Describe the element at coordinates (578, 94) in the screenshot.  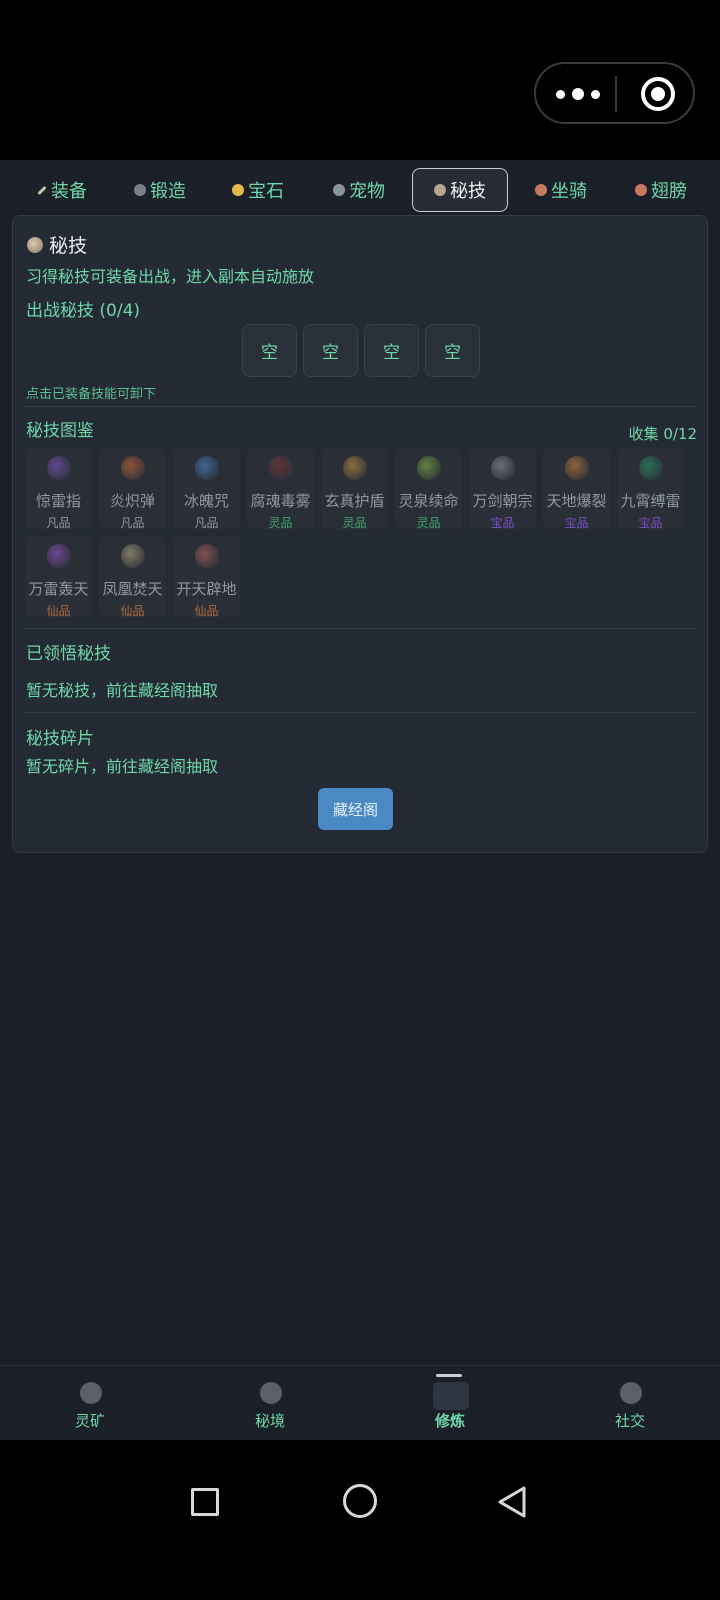
I see `more-icon` at that location.